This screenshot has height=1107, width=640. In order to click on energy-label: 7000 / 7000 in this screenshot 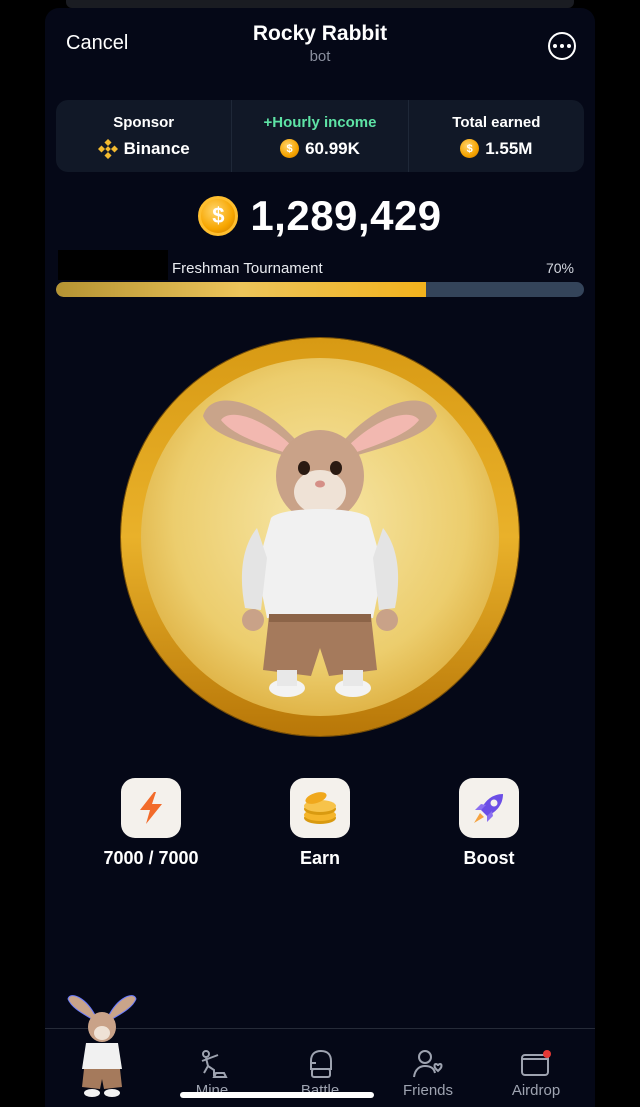, I will do `click(151, 858)`.